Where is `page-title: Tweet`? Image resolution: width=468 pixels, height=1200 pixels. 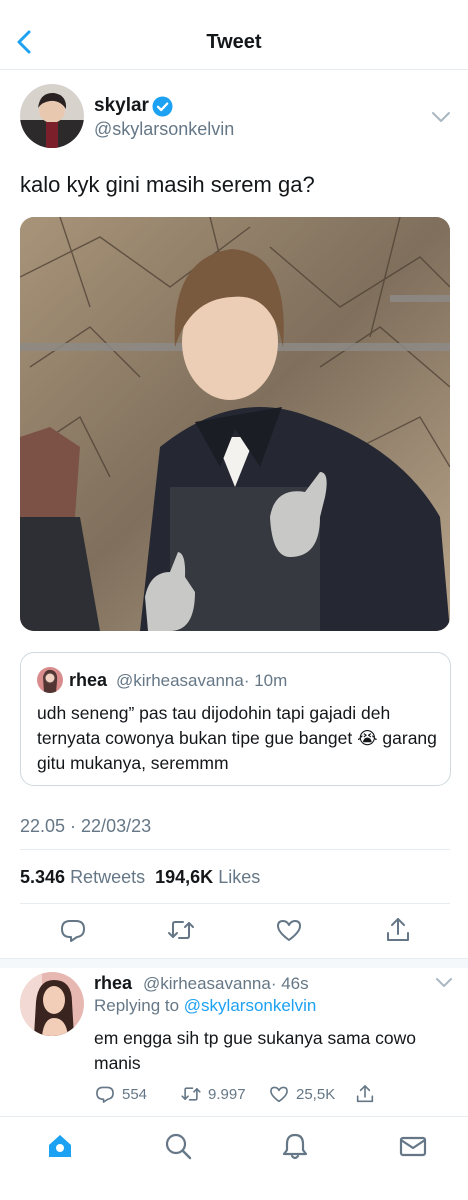
page-title: Tweet is located at coordinates (234, 42).